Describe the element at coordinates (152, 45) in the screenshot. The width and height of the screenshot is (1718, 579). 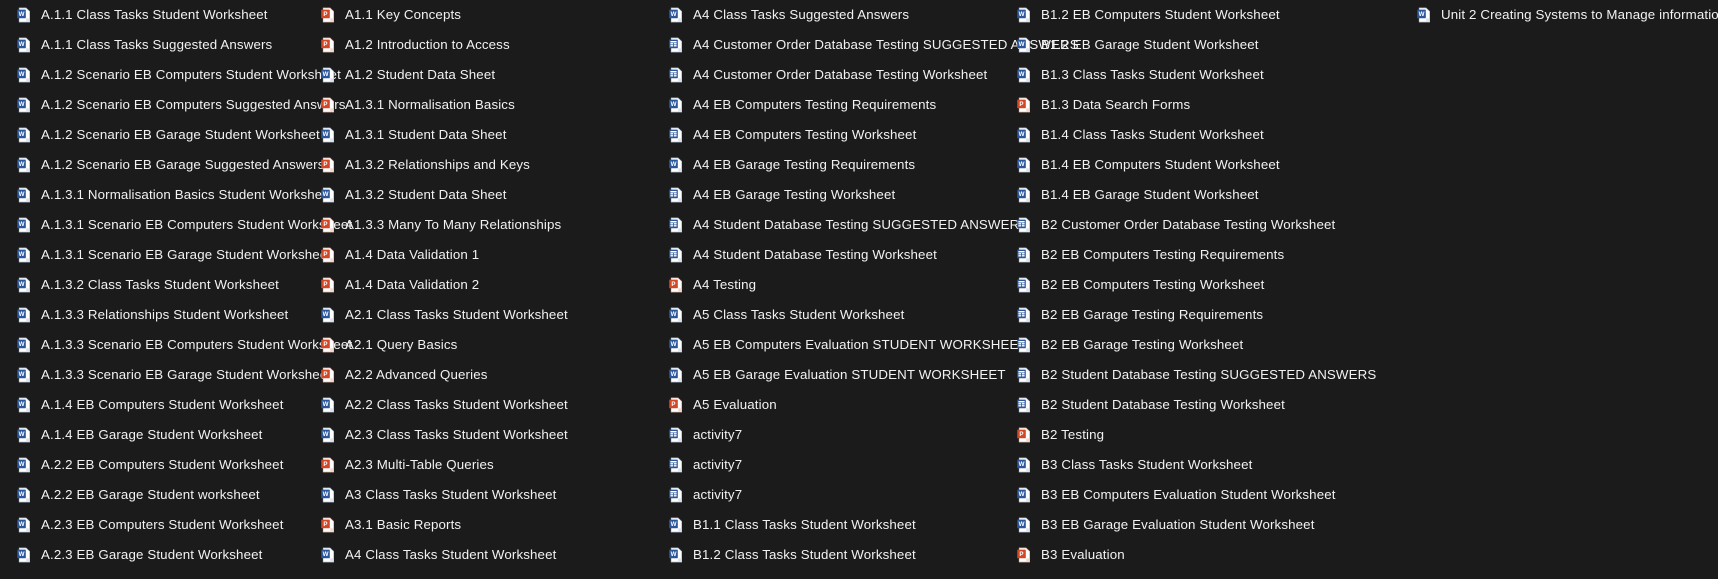
I see `file-list-item: W A.1.1 Class Tasks Suggested Answers` at that location.